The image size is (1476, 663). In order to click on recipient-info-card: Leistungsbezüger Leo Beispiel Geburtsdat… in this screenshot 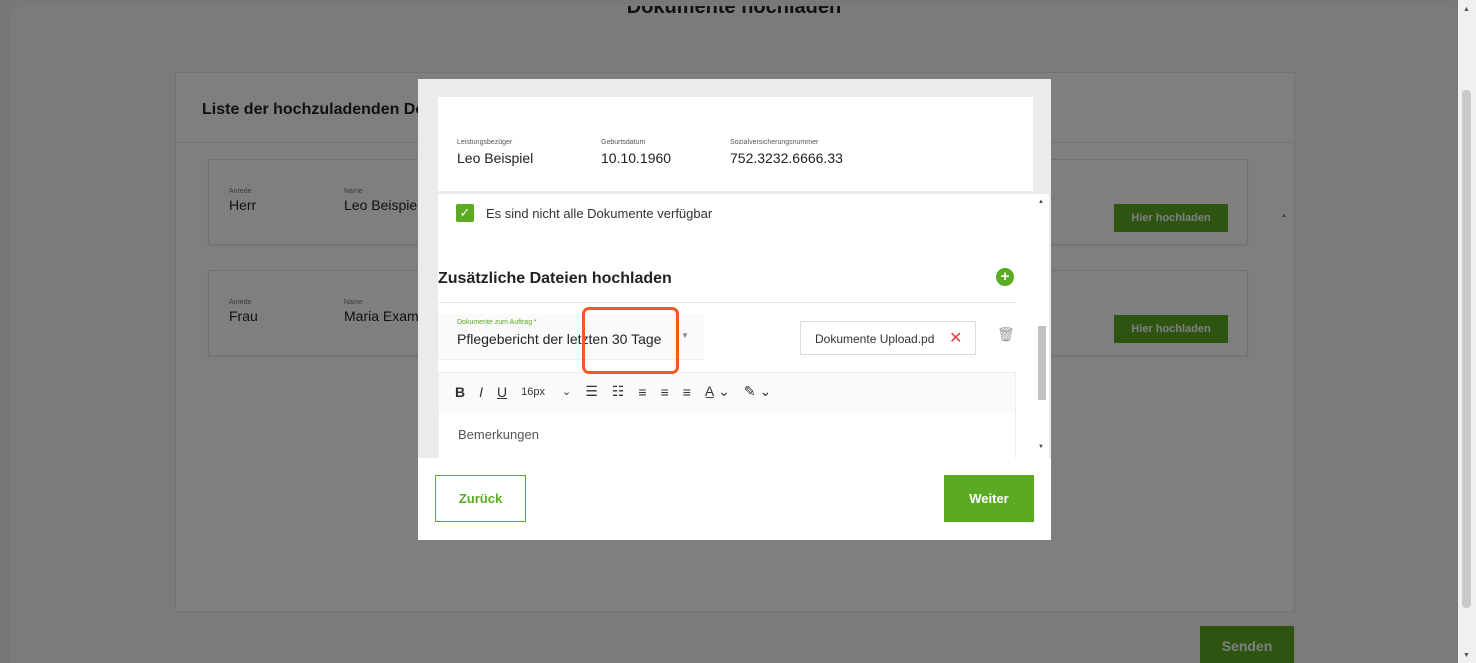, I will do `click(735, 144)`.